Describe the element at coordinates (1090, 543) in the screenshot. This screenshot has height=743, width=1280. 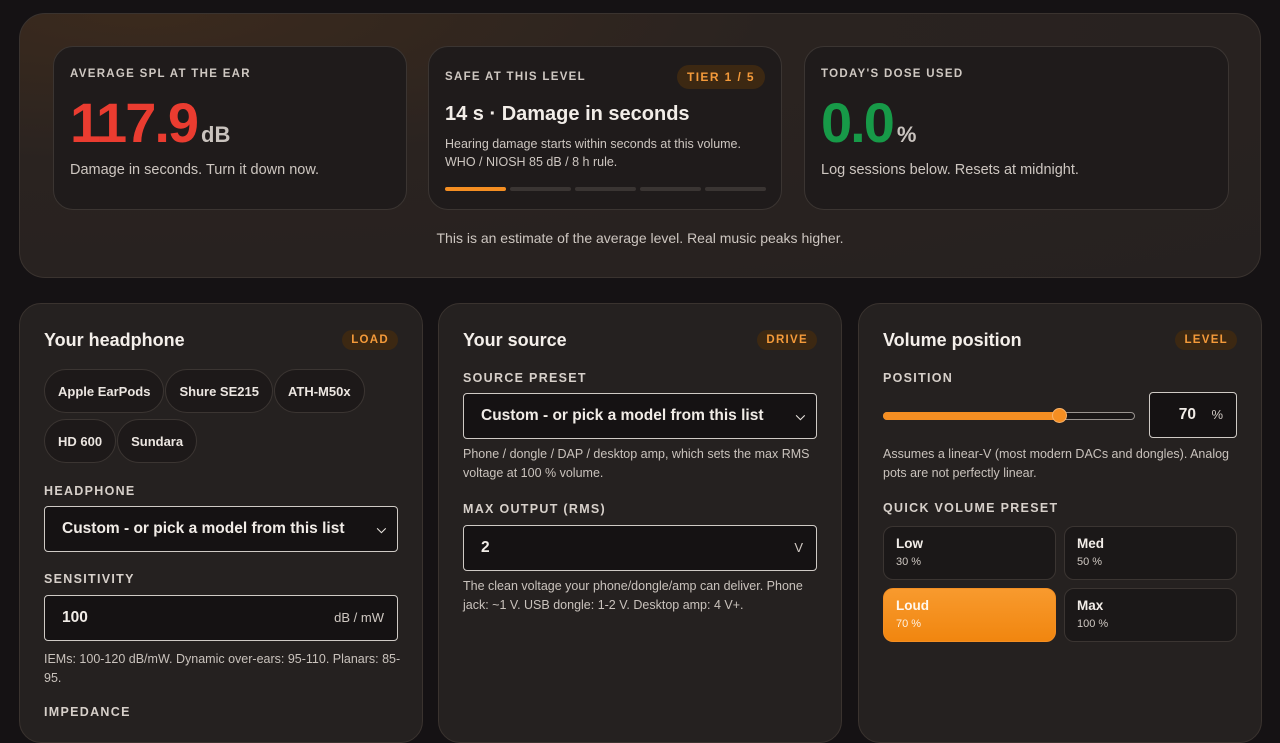
I see `preset-name: Med` at that location.